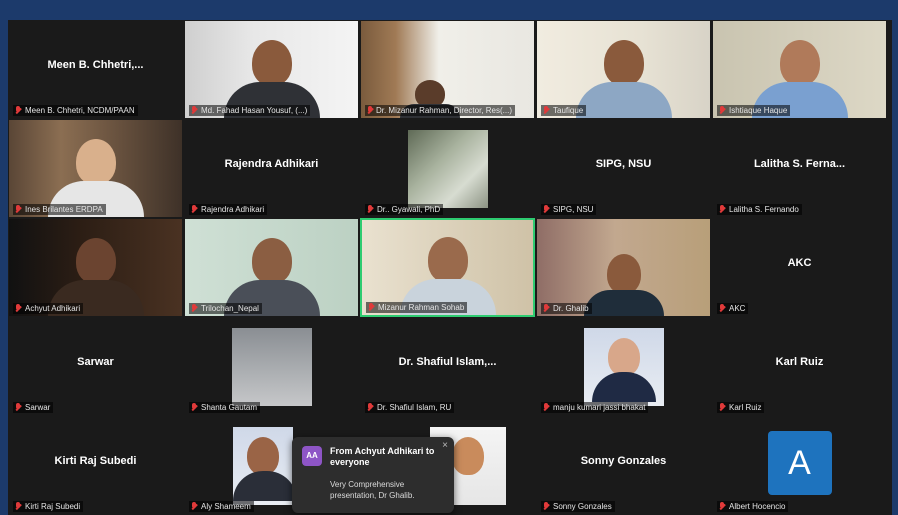 This screenshot has height=515, width=898. Describe the element at coordinates (623, 164) in the screenshot. I see `participant-name: SIPG, NSU` at that location.